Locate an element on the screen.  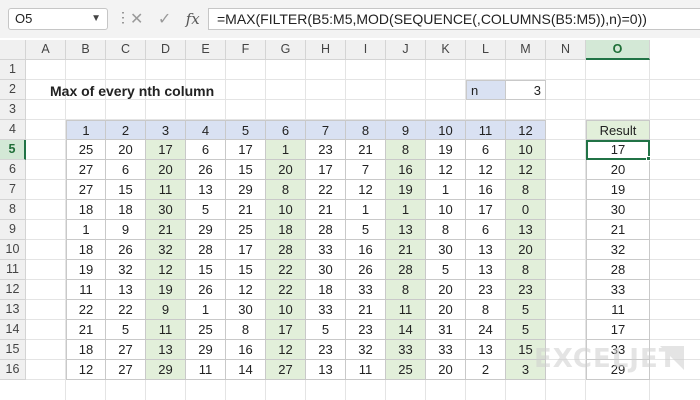
column-number-header: 12 is located at coordinates (526, 130).